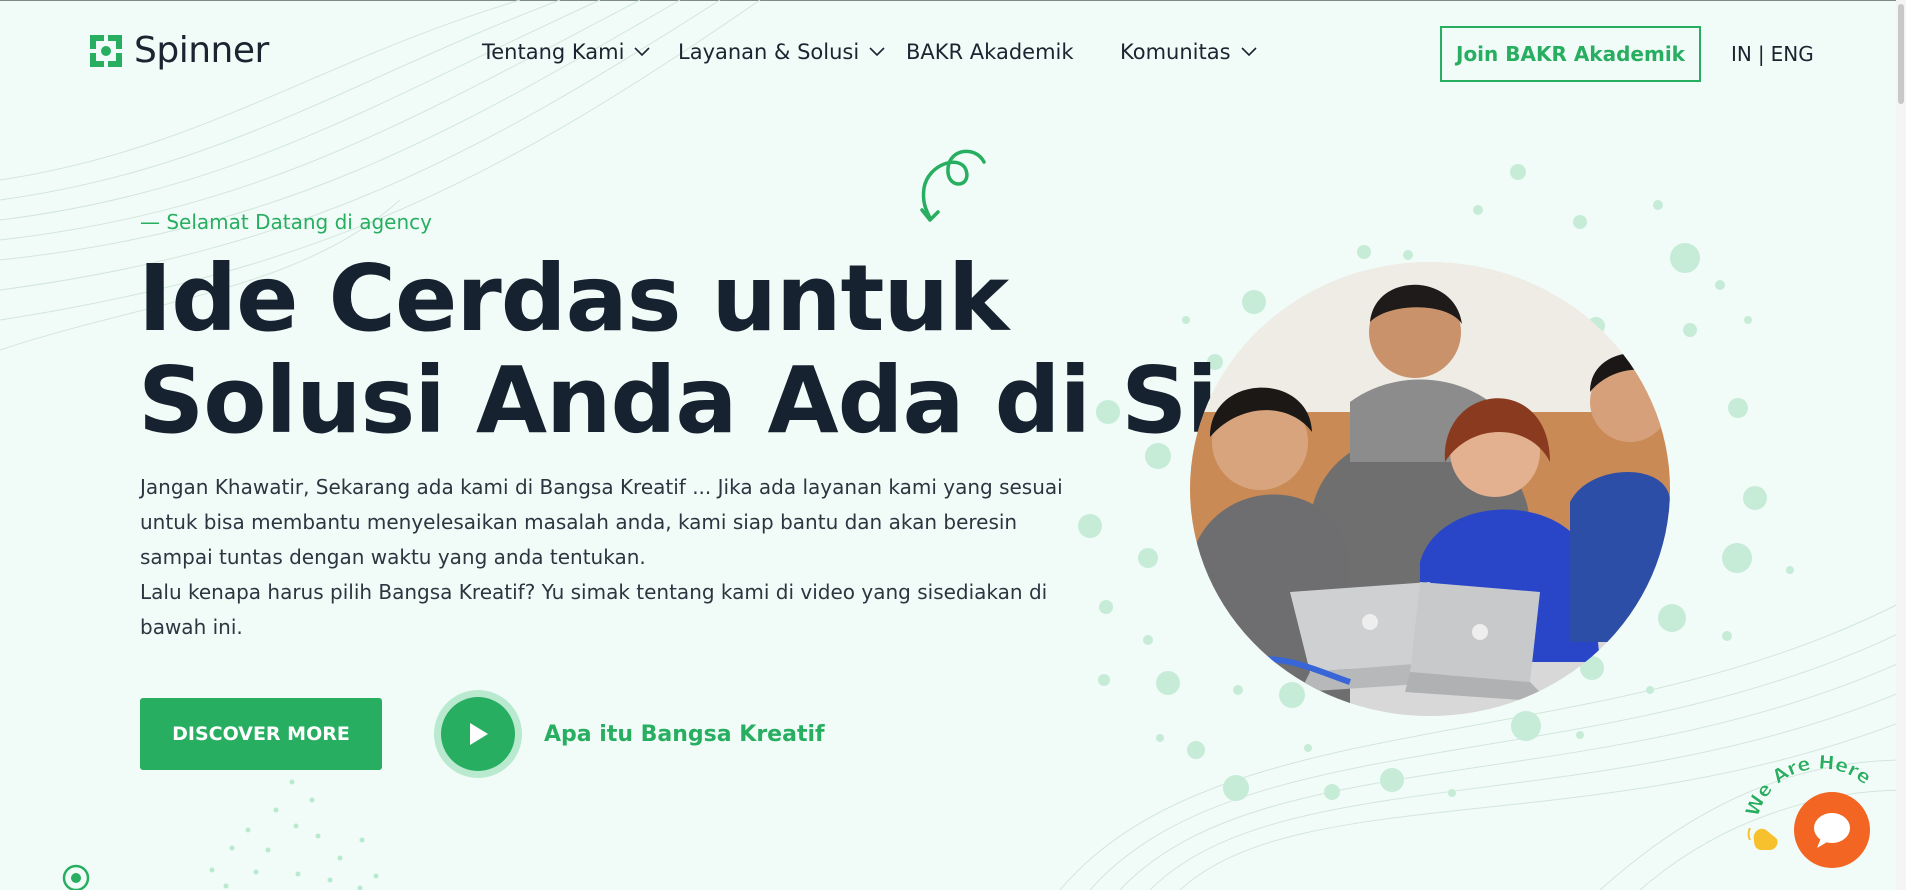 The height and width of the screenshot is (890, 1906). I want to click on chat-bubble-icon, so click(1832, 830).